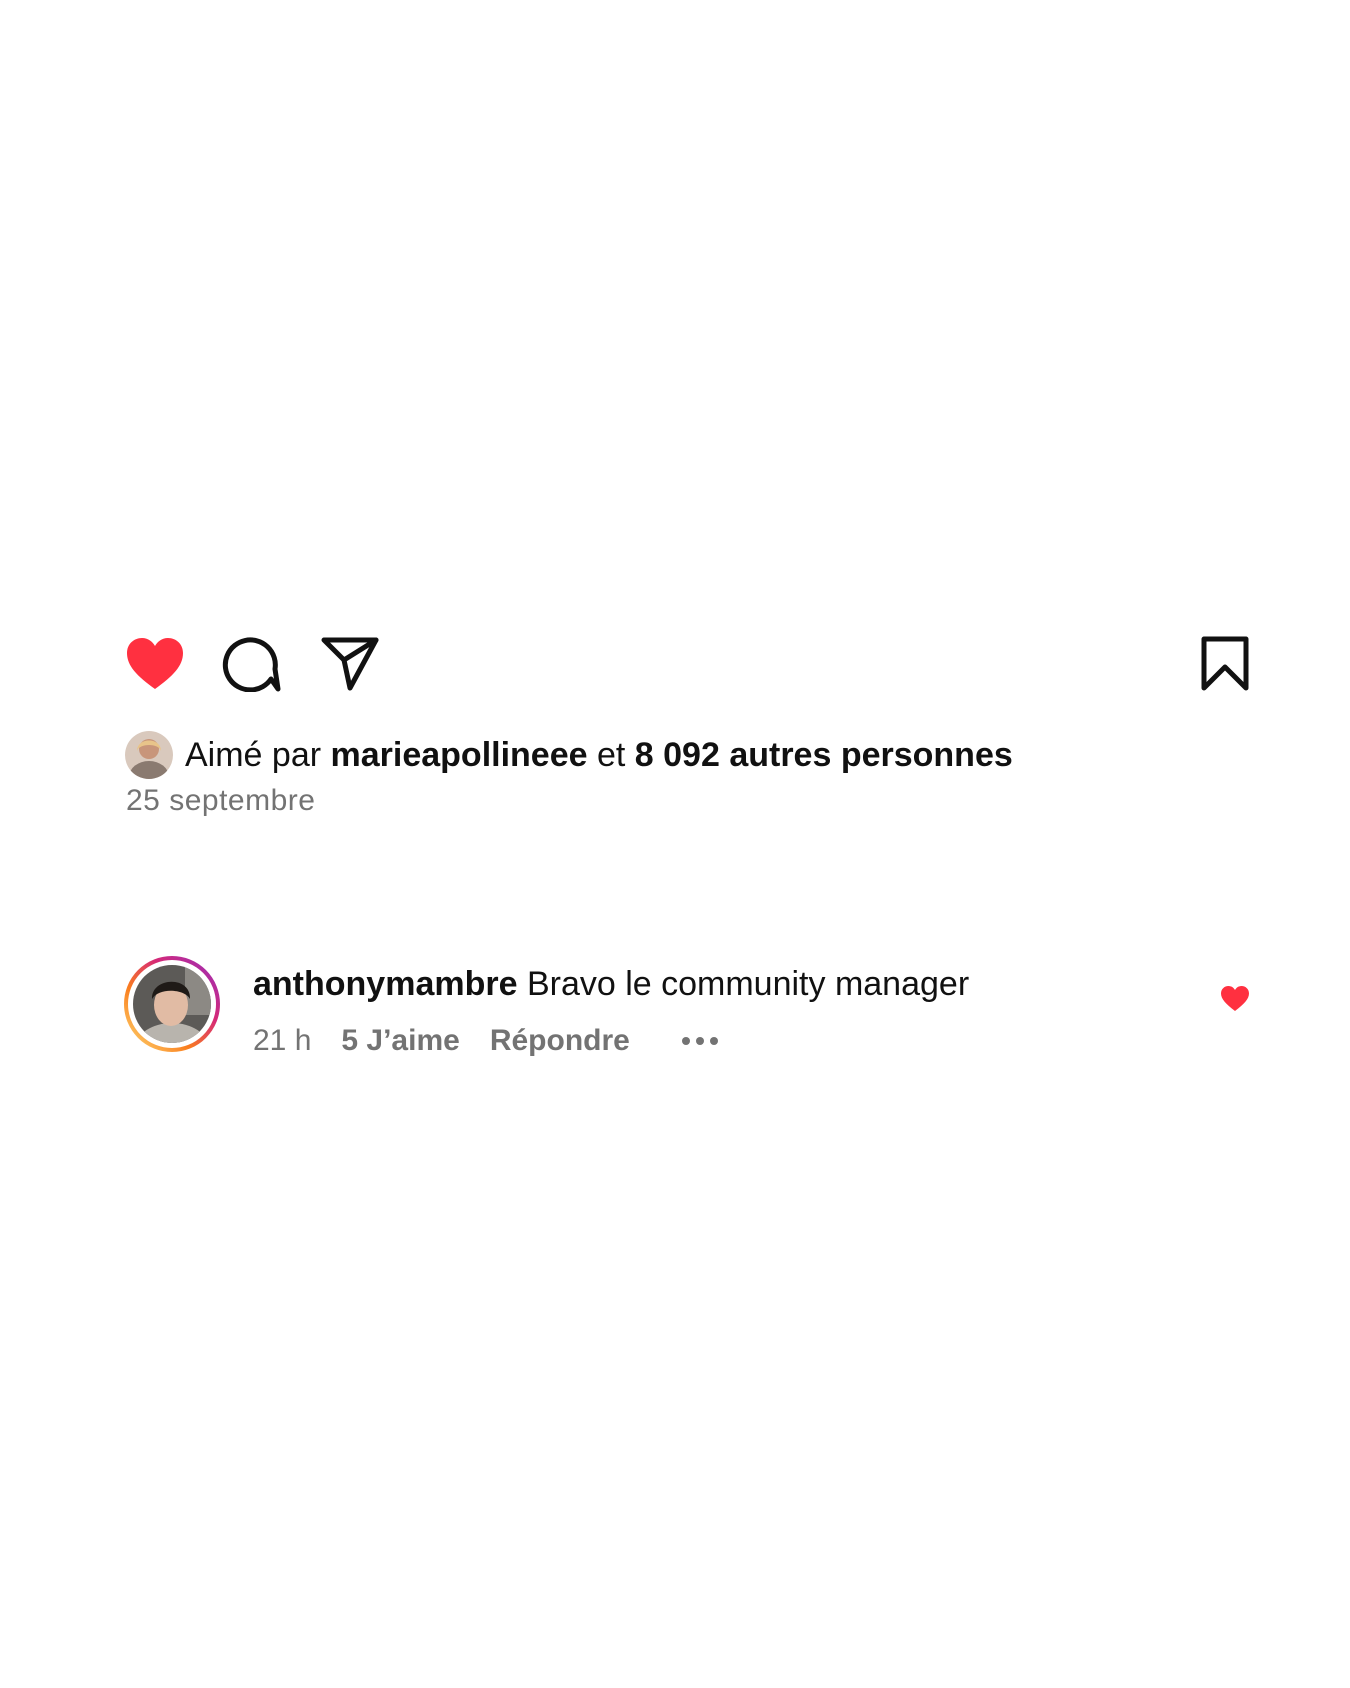 The height and width of the screenshot is (1688, 1350). I want to click on liker-avatar, so click(149, 755).